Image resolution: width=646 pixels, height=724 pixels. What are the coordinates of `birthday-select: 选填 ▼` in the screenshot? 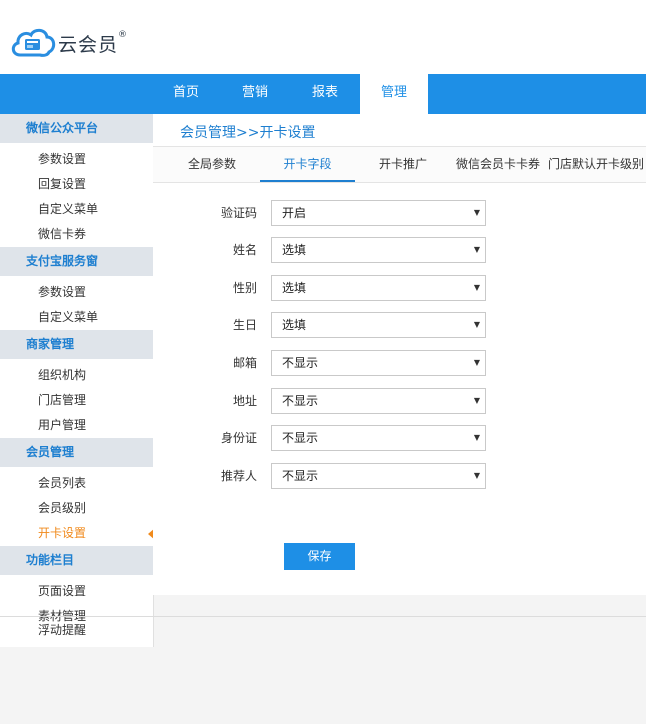 It's located at (378, 325).